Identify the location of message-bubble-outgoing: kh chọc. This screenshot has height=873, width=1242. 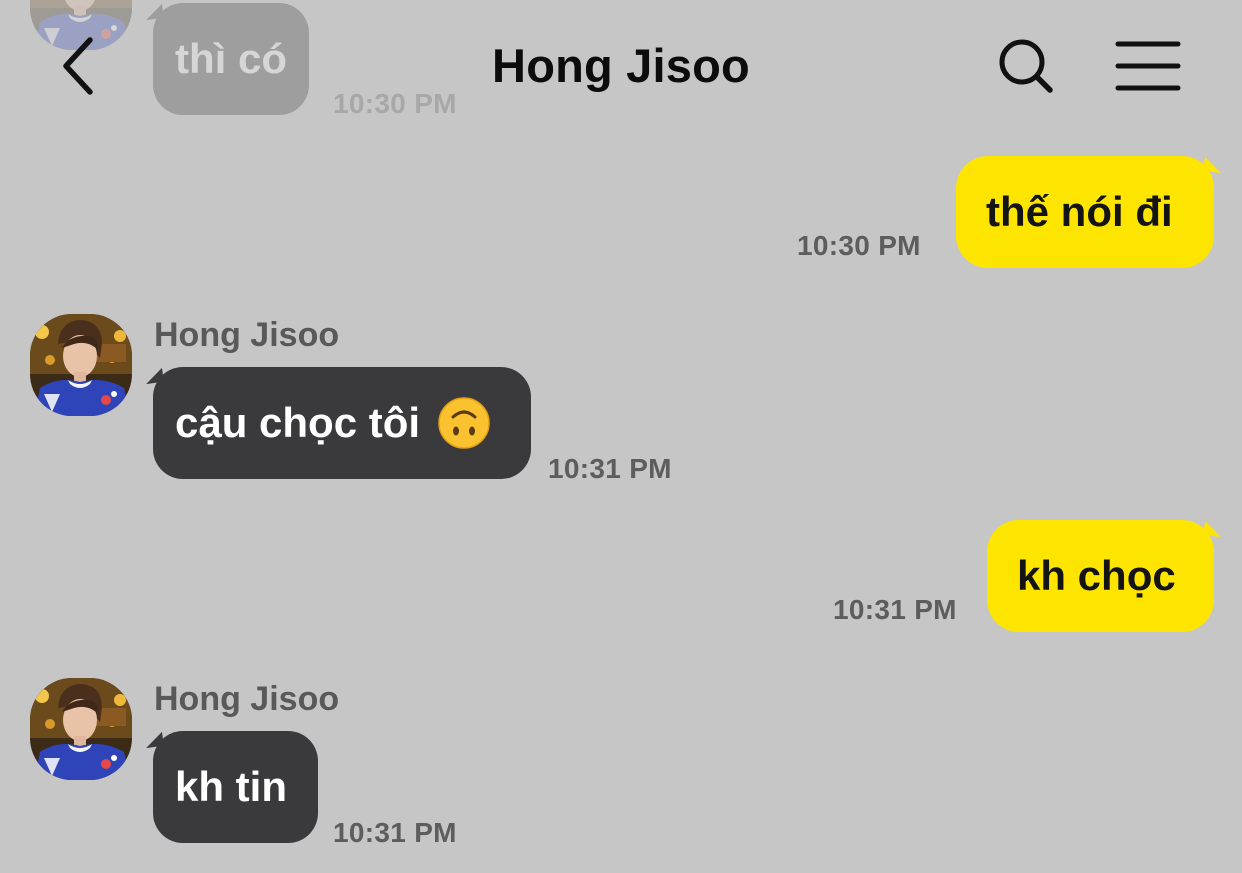
(1100, 576).